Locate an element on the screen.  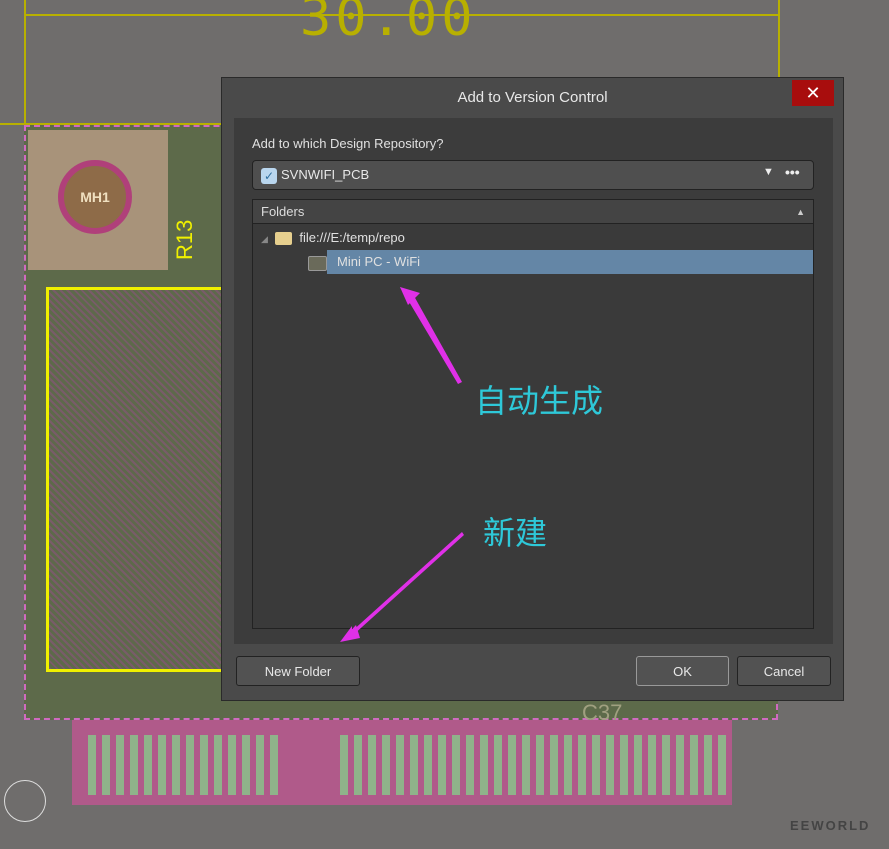
arrow-to-new-folder is located at coordinates (402, 587).